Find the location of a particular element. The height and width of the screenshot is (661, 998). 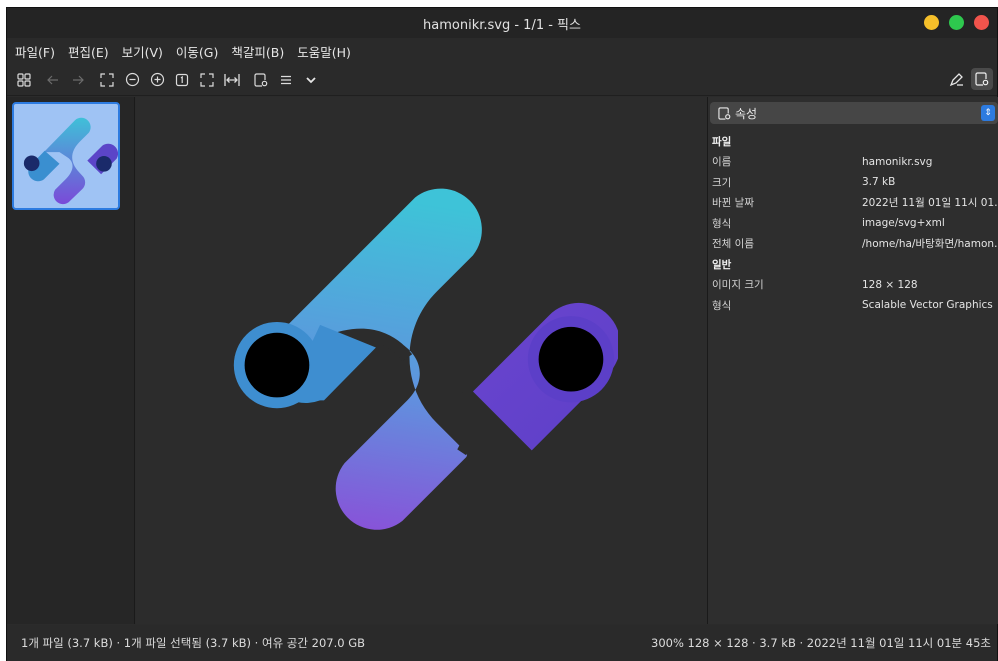

window-controls is located at coordinates (956, 22).